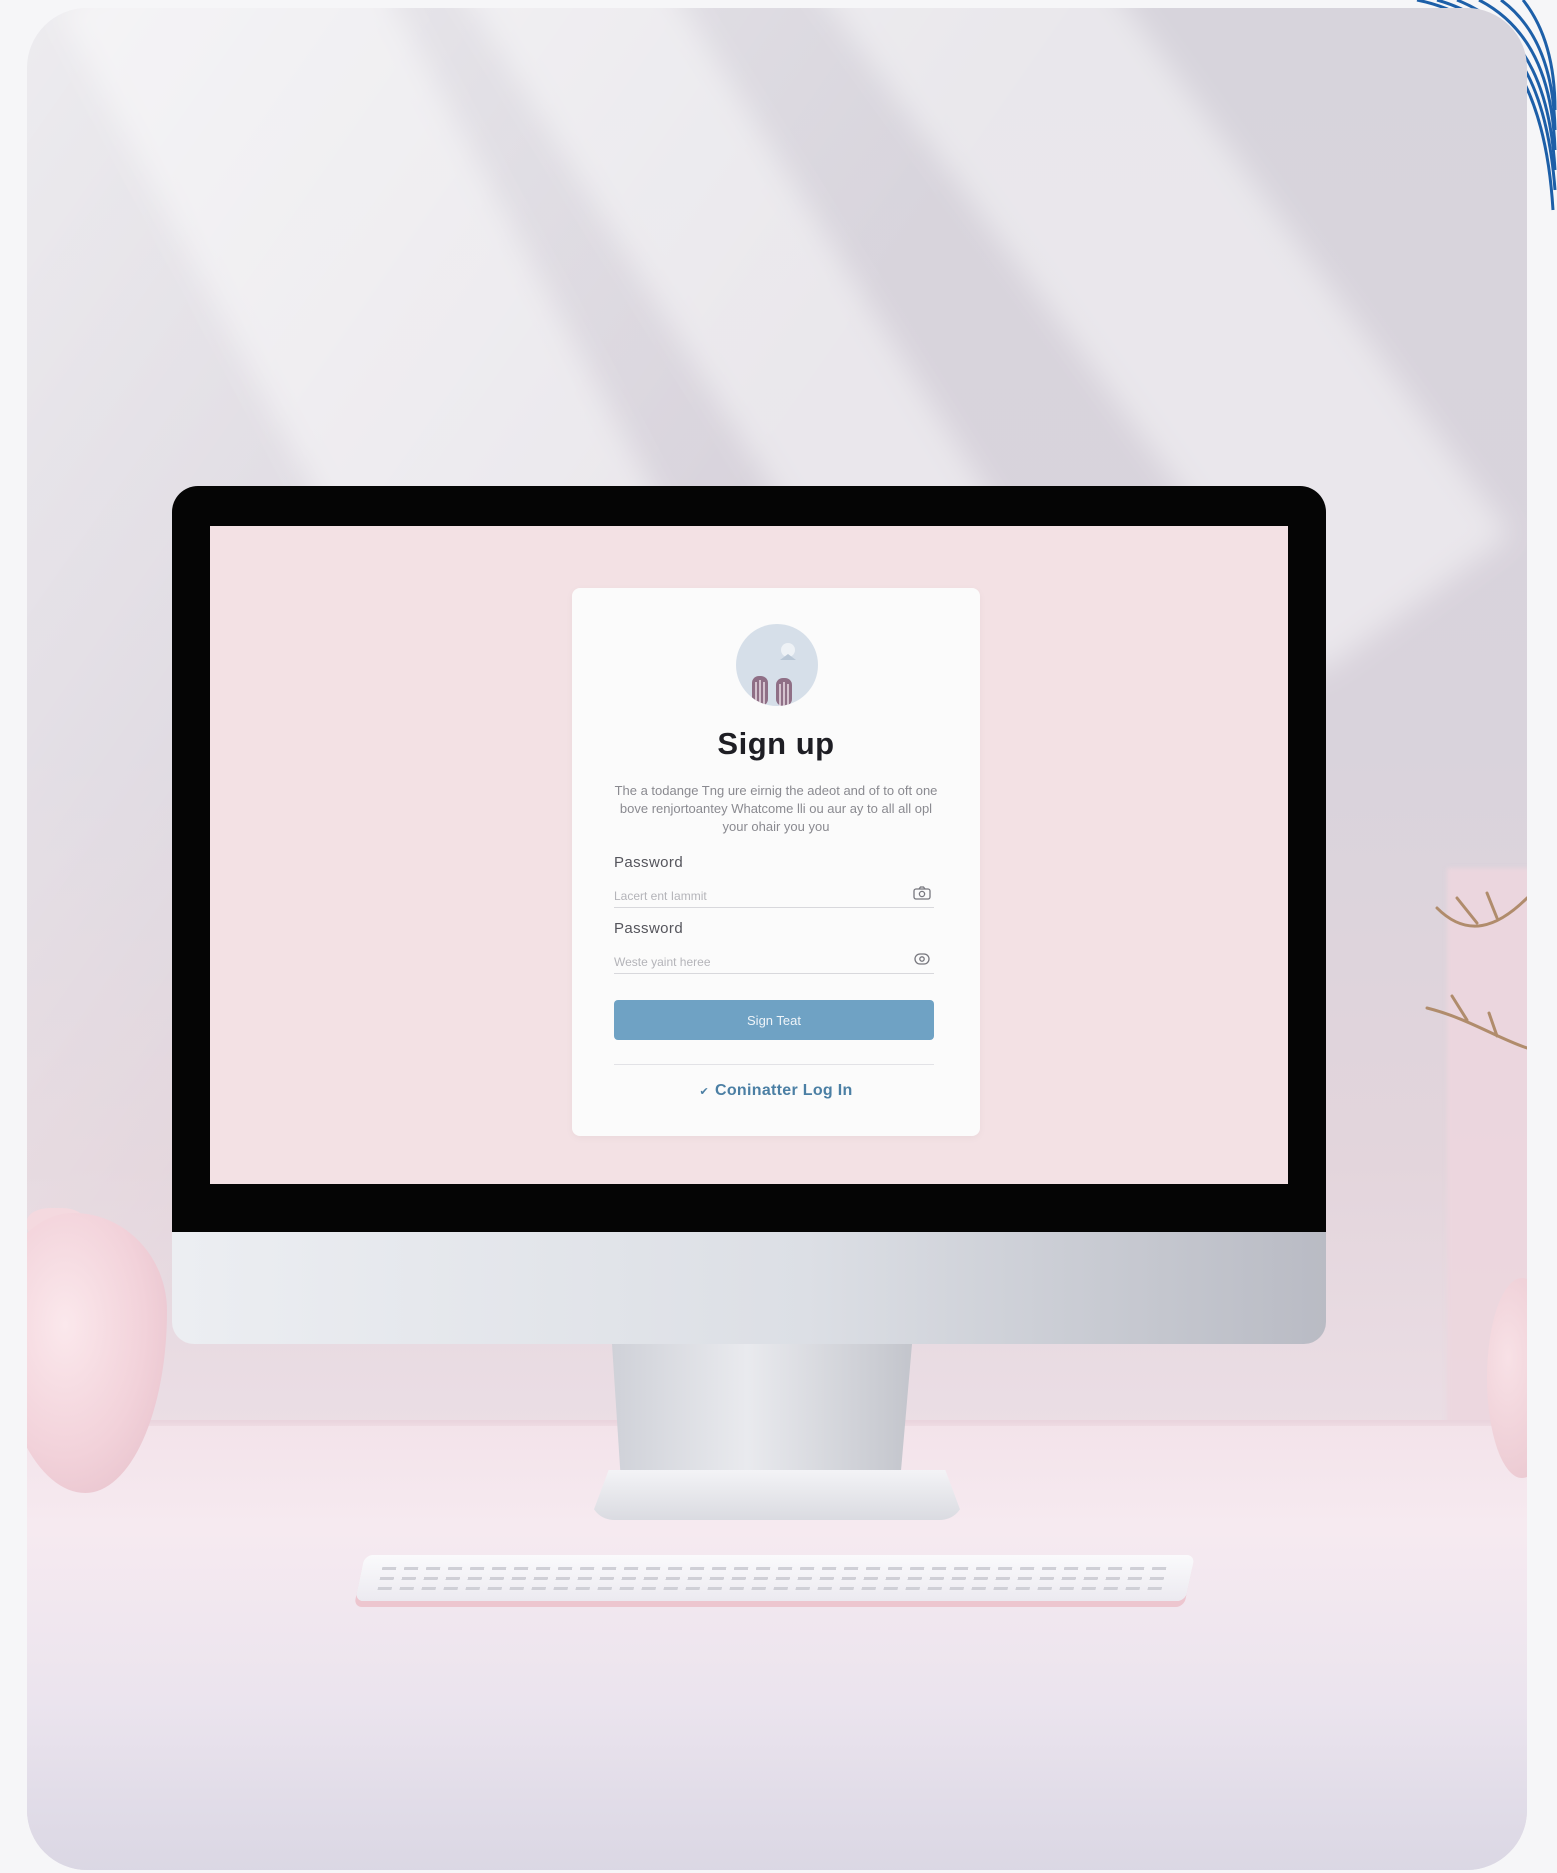 The image size is (1557, 1873). What do you see at coordinates (774, 1064) in the screenshot?
I see `divider` at bounding box center [774, 1064].